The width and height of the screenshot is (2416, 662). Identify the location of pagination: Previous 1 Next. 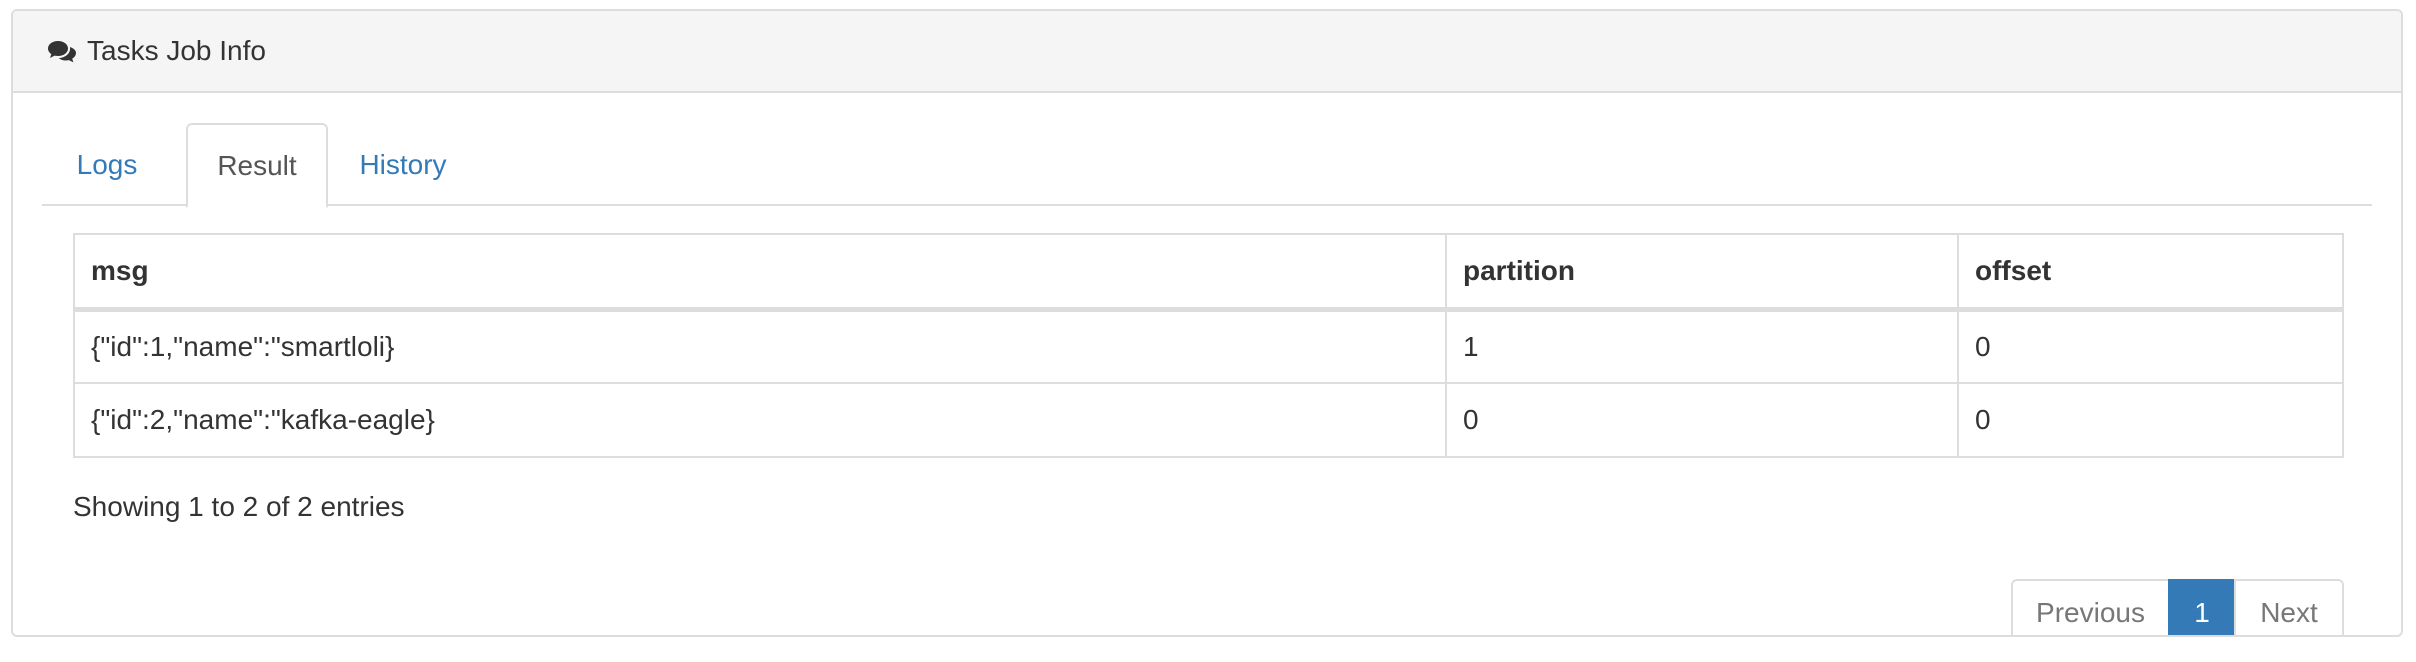
(2177, 607).